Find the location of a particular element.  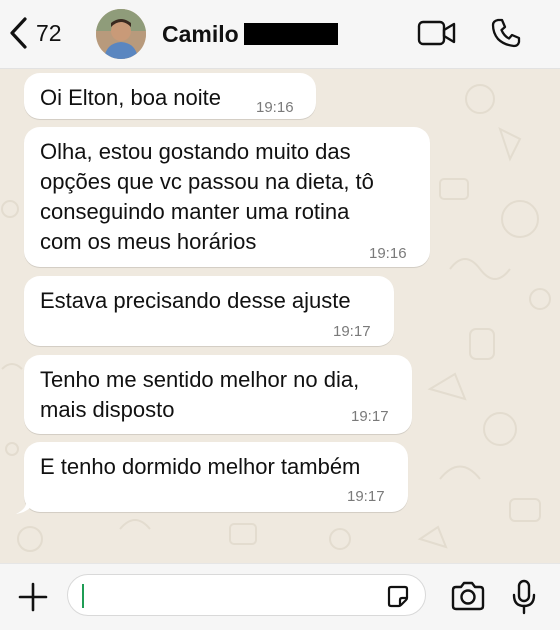

message-text: E tenho dormido melhor também is located at coordinates (200, 466).